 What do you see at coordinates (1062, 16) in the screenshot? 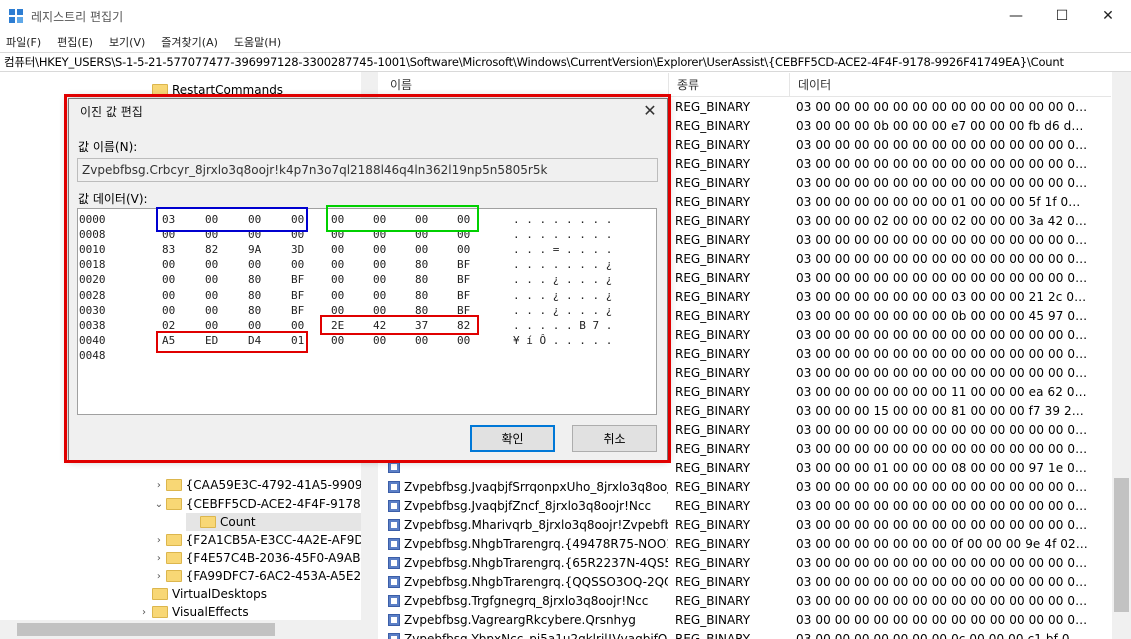
I see `maximize-button: ☐` at bounding box center [1062, 16].